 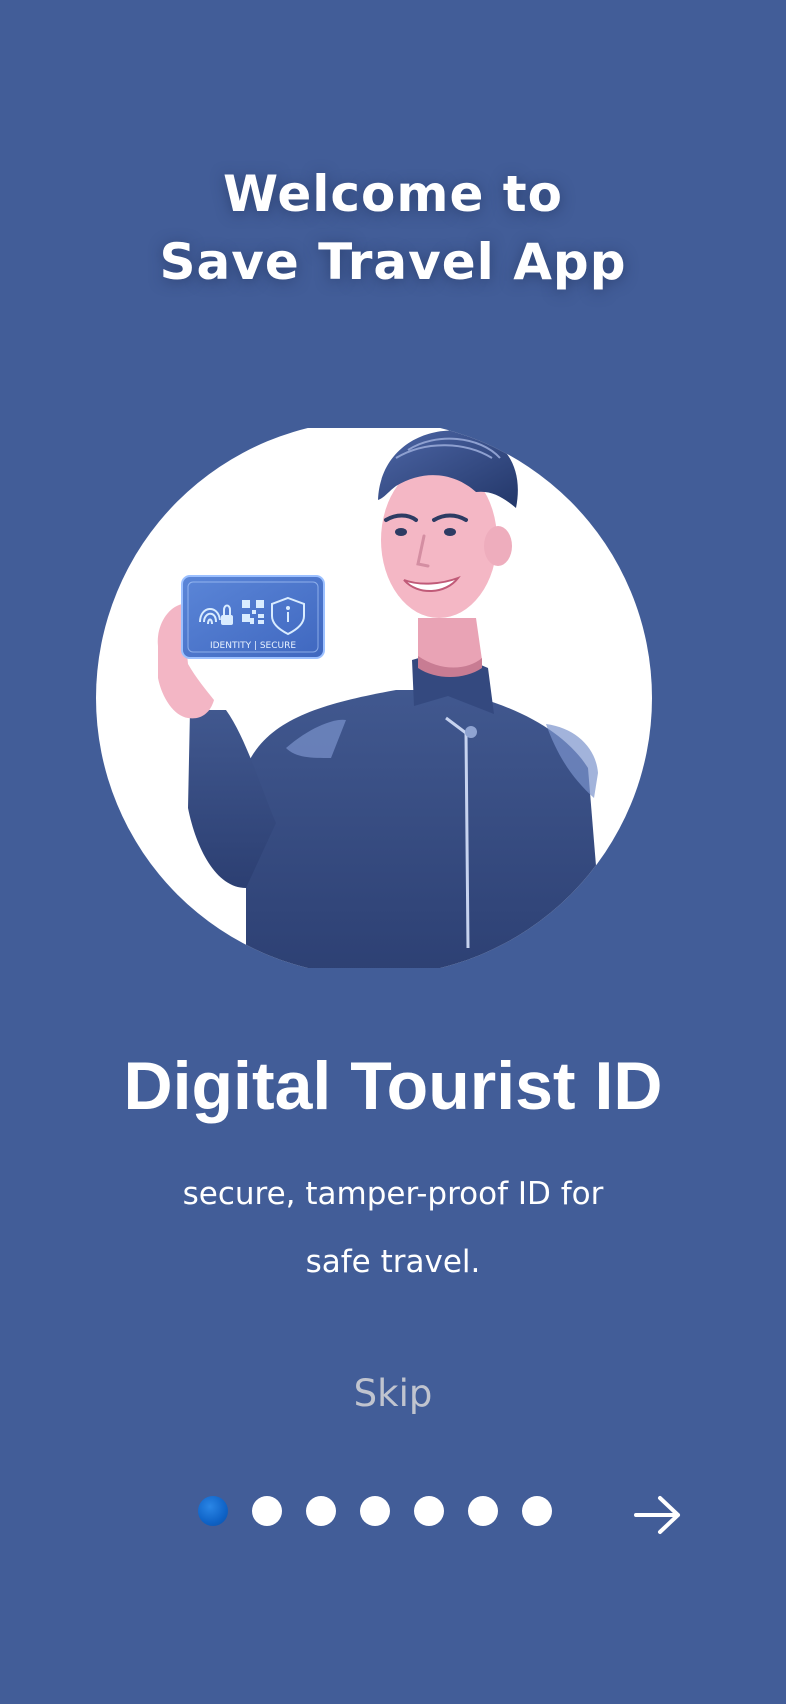 I want to click on arrow-right-icon, so click(x=657, y=1515).